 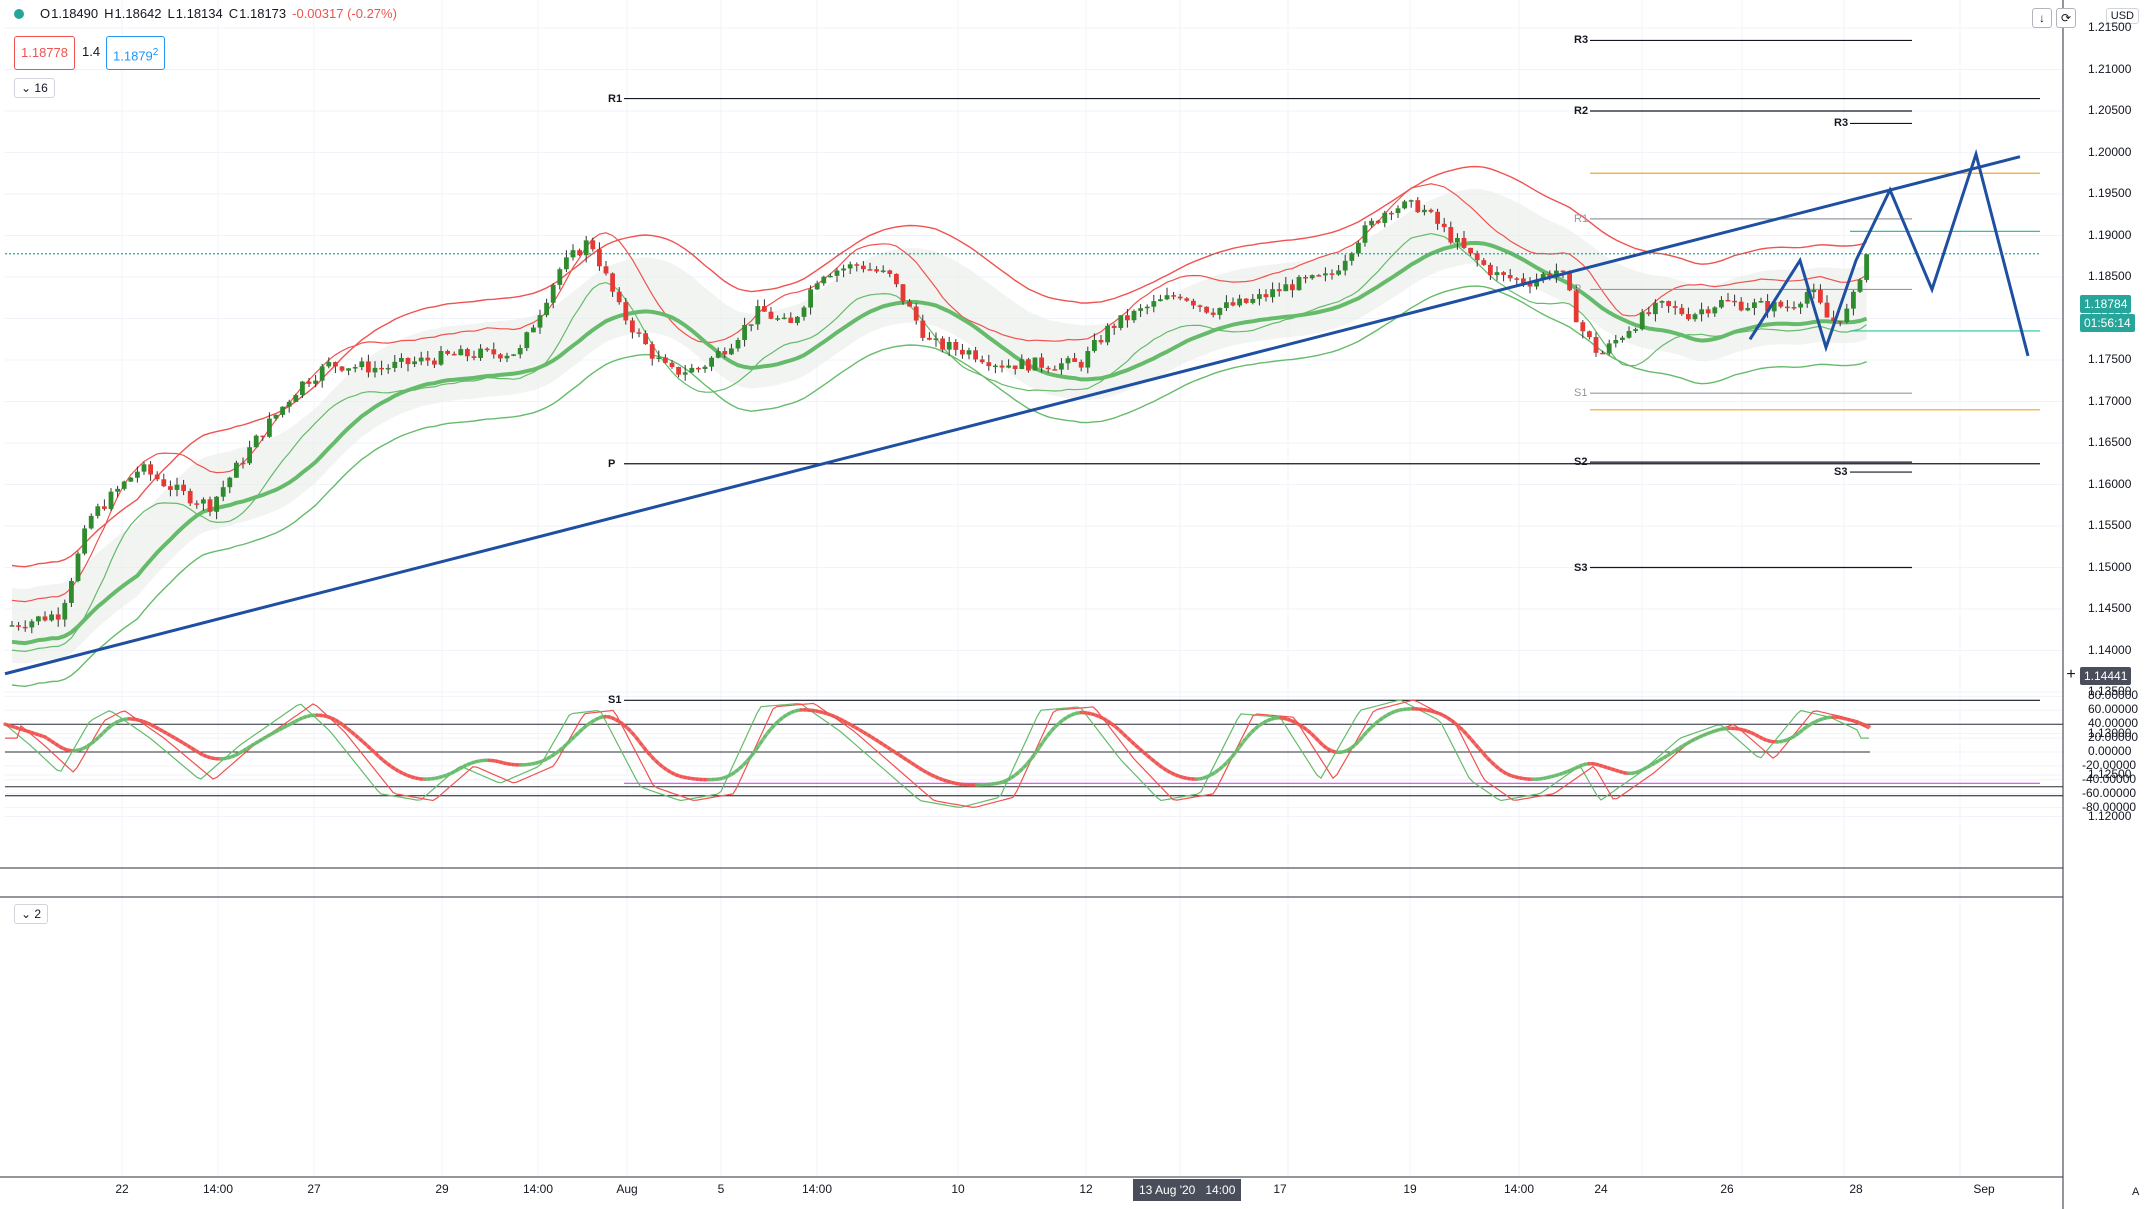 I want to click on arrow-down-icon: ↓, so click(x=2042, y=18).